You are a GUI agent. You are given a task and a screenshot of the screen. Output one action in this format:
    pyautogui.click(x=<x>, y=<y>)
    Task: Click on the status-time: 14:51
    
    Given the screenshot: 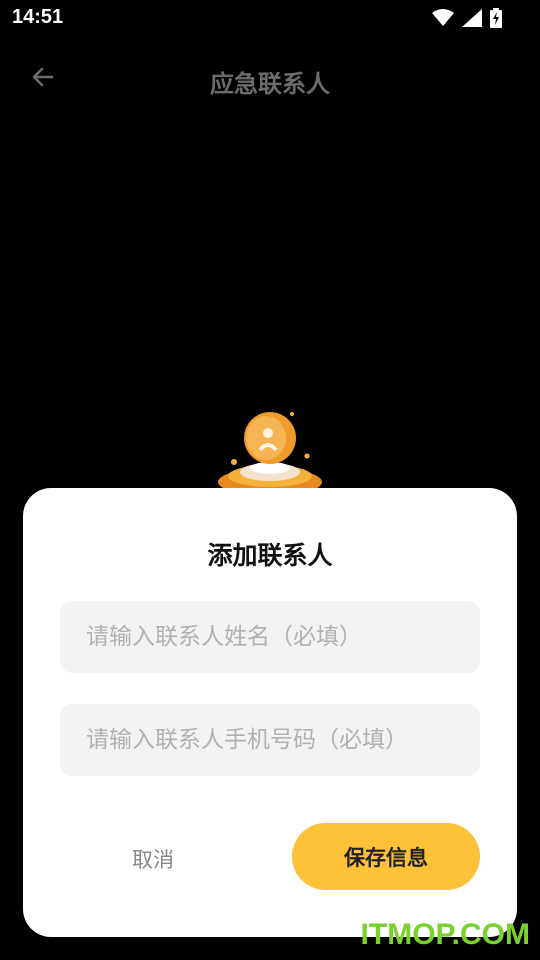 What is the action you would take?
    pyautogui.click(x=38, y=17)
    